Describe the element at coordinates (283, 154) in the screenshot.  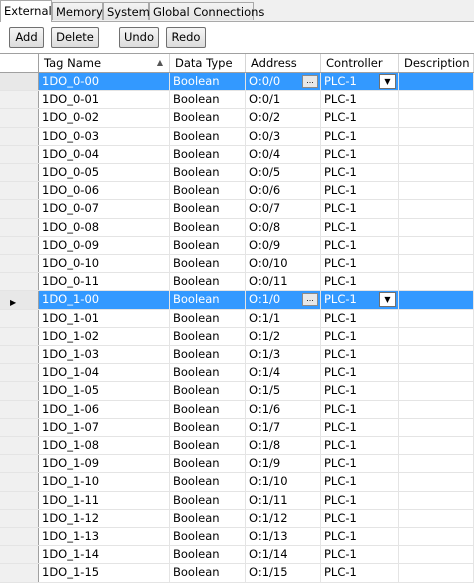
I see `address-cell: O:0/4` at that location.